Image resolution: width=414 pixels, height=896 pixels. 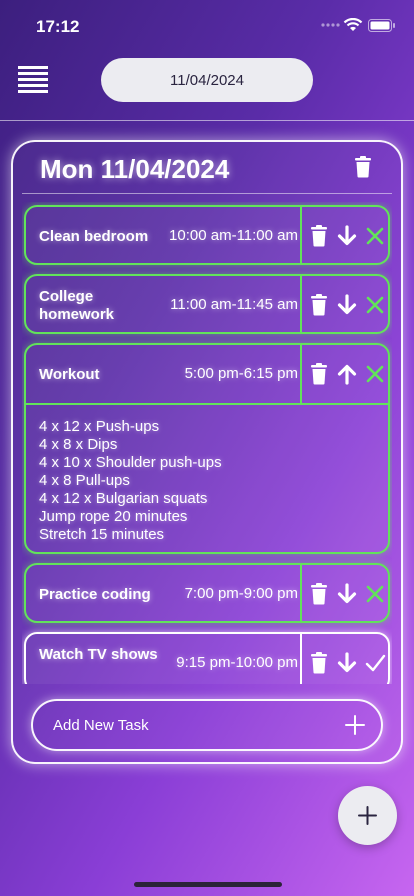 What do you see at coordinates (58, 26) in the screenshot?
I see `status-time: 17:12` at bounding box center [58, 26].